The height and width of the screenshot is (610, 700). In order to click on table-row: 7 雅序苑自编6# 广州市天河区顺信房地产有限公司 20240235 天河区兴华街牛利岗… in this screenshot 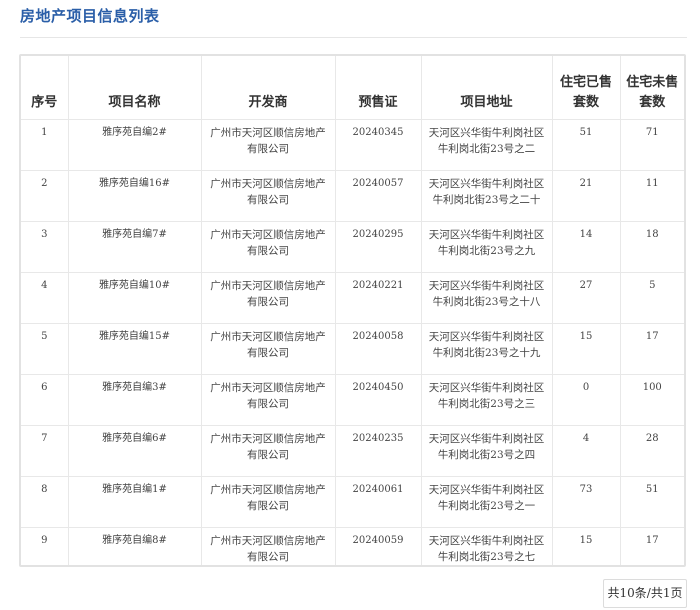, I will do `click(352, 451)`.